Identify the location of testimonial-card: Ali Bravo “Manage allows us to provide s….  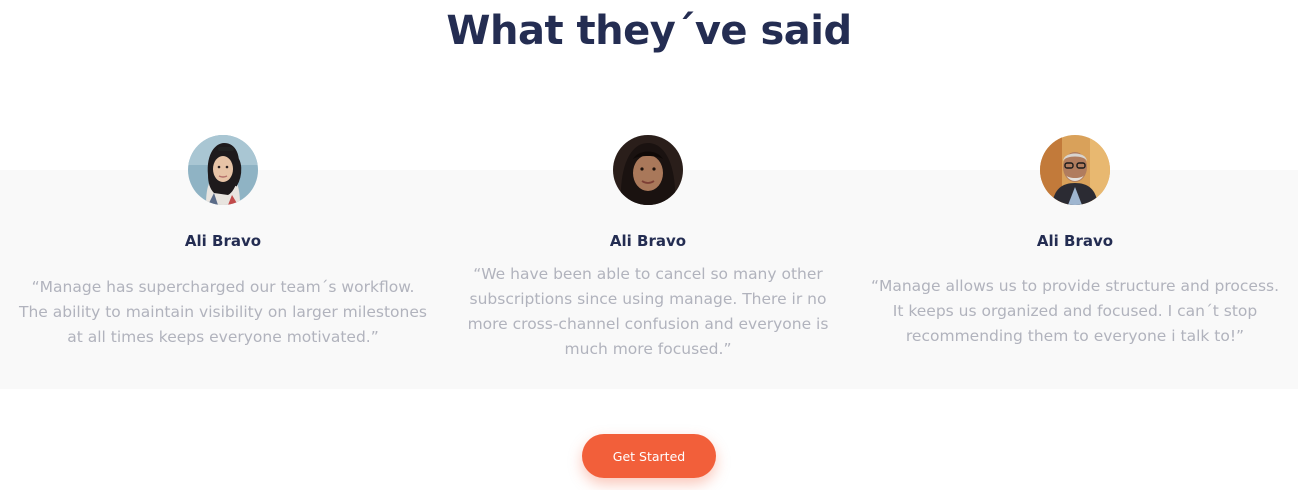
(1075, 242).